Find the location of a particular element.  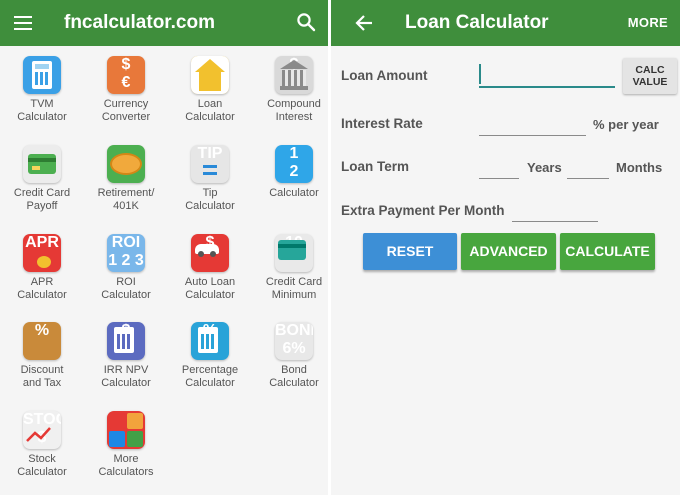

calc-value-button: CALC VALUE is located at coordinates (650, 76).